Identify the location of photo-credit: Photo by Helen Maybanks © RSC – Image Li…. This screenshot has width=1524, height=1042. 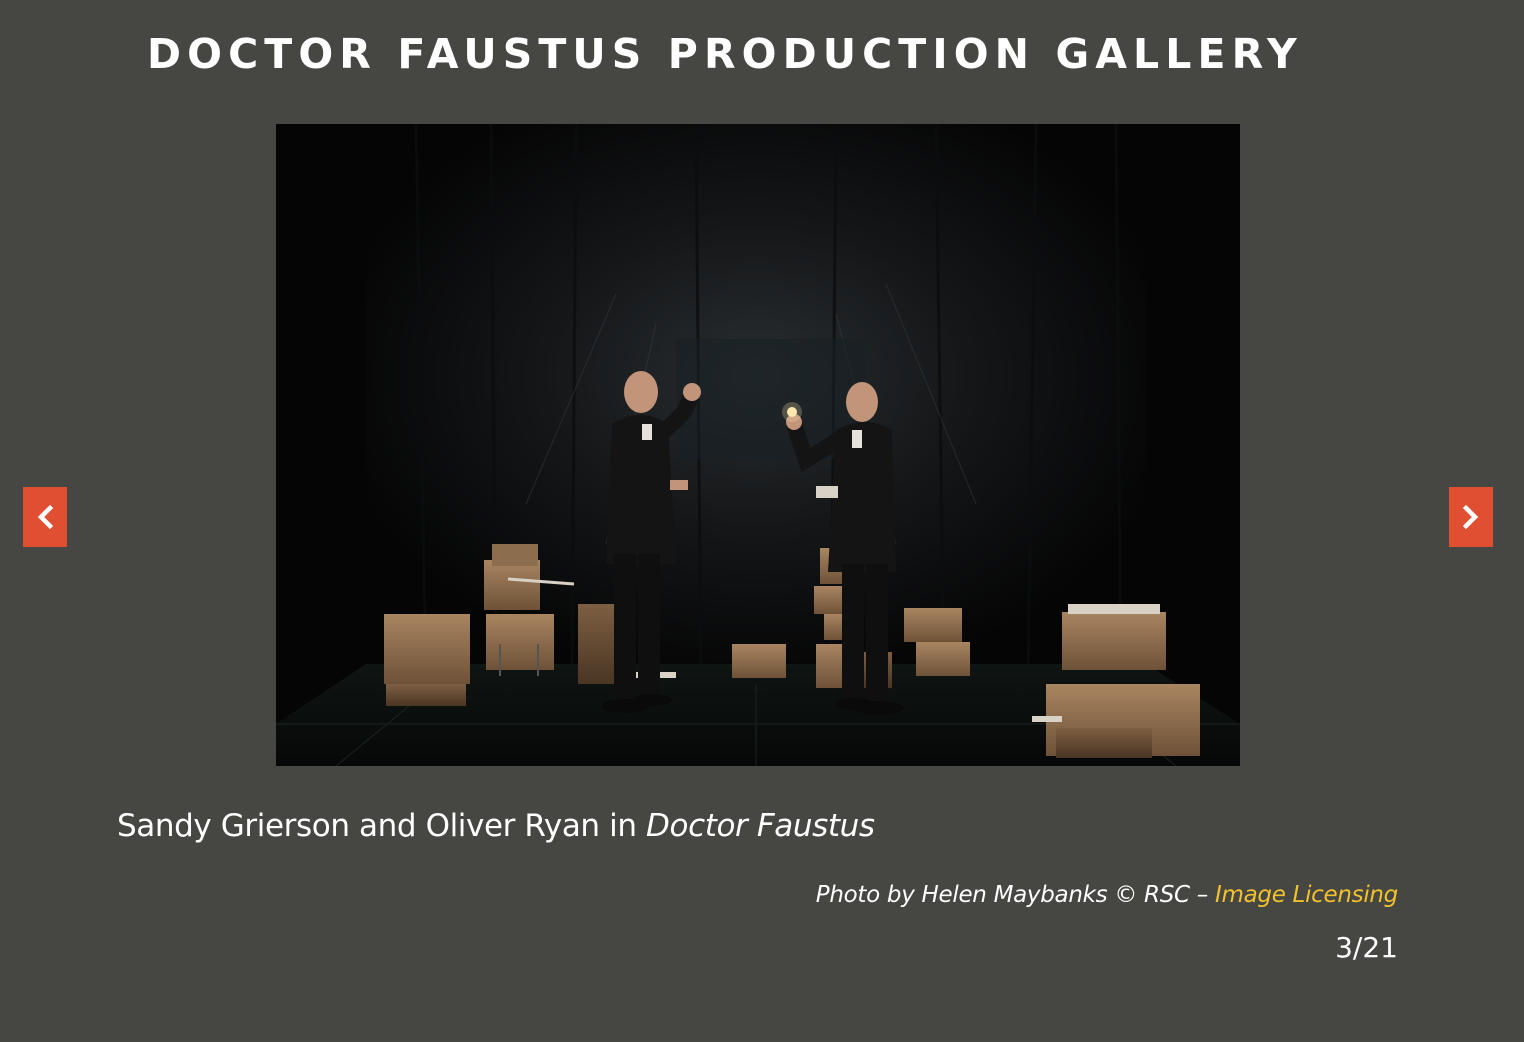
(1107, 895).